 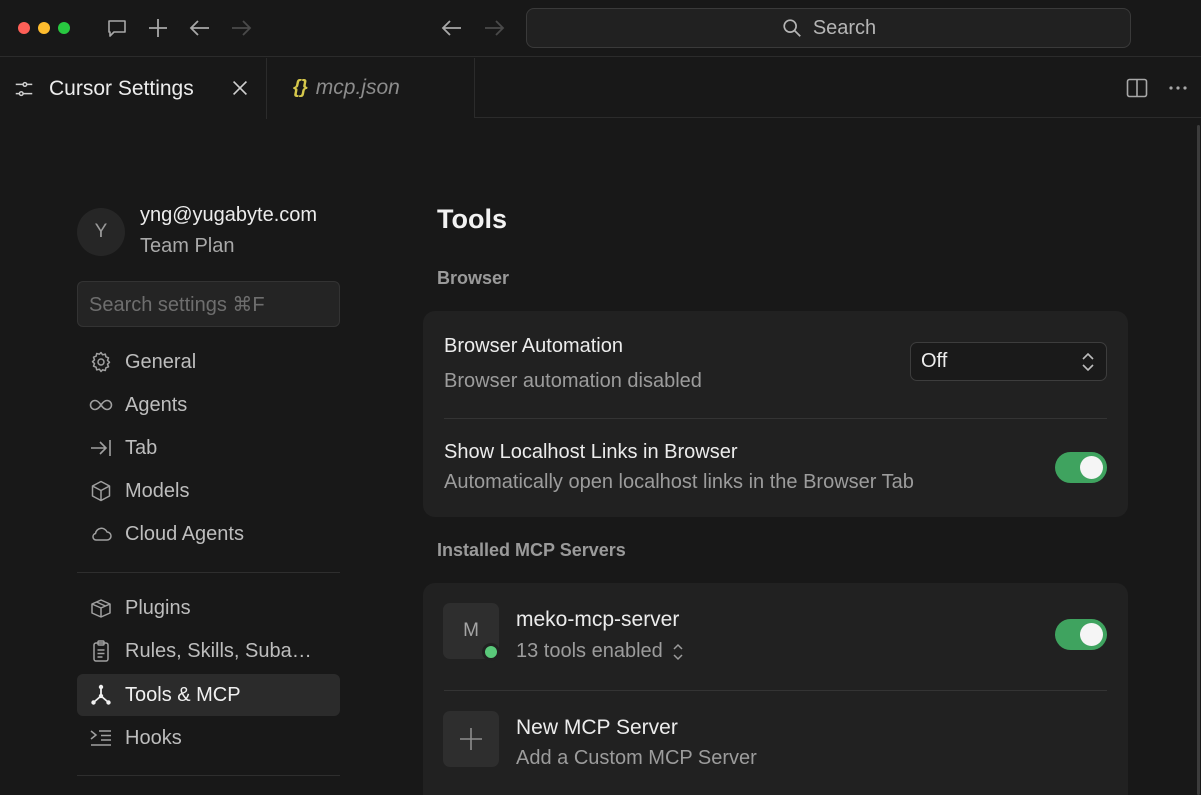 I want to click on chat-bubble-icon, so click(x=117, y=28).